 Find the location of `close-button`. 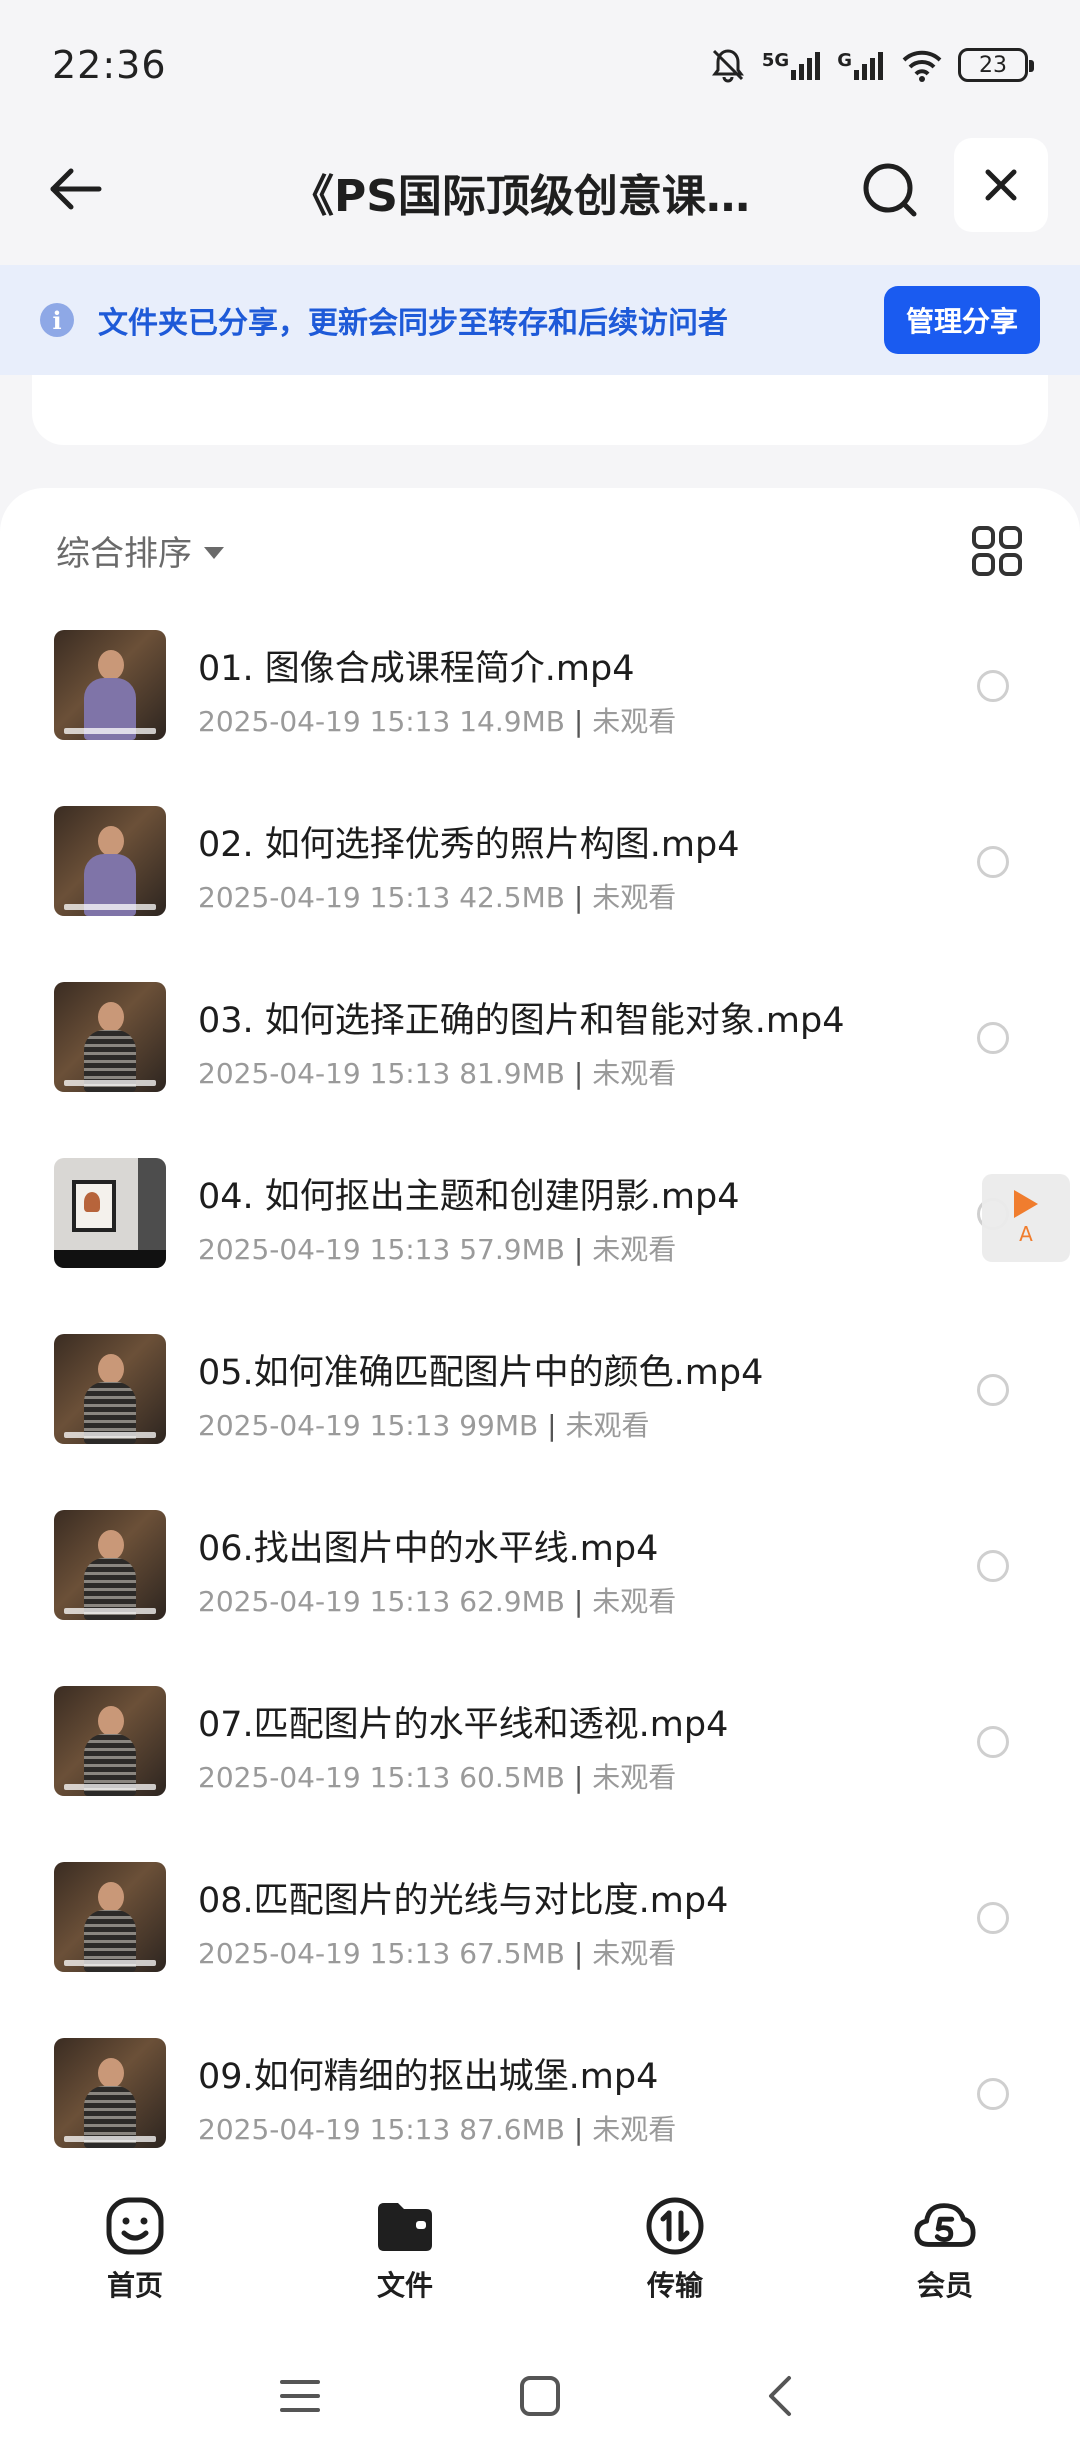

close-button is located at coordinates (1001, 185).